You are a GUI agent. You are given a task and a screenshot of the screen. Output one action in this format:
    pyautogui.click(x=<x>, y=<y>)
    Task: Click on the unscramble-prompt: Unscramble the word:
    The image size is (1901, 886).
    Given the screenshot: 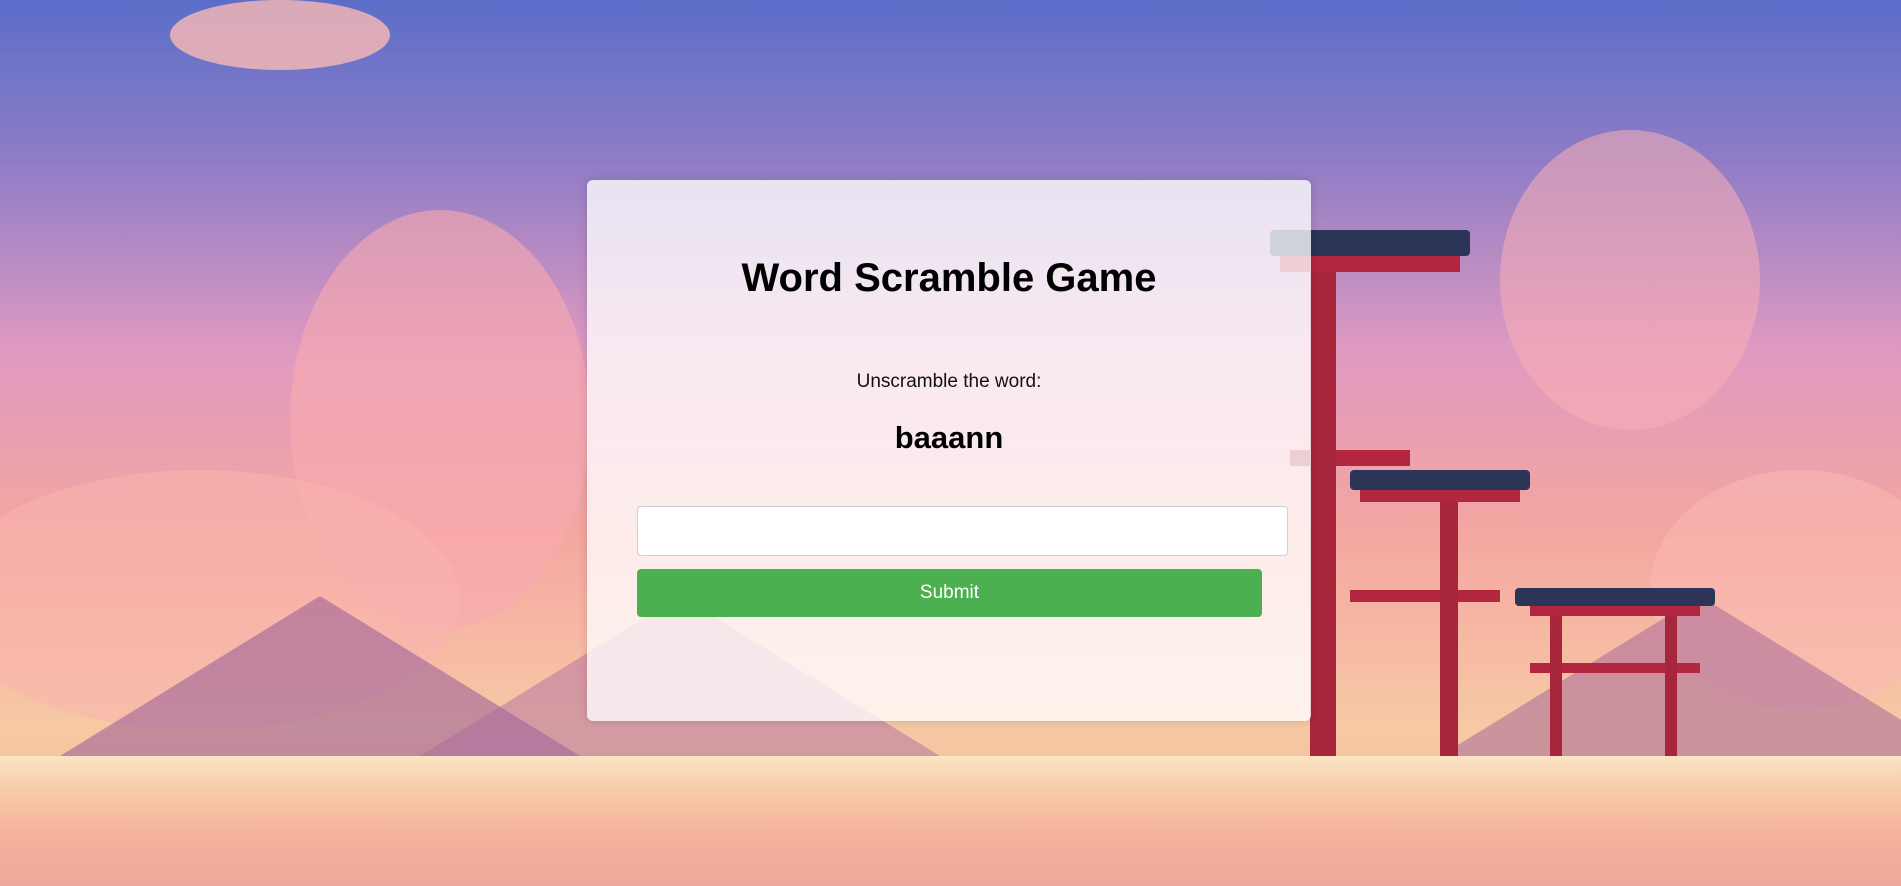 What is the action you would take?
    pyautogui.click(x=949, y=381)
    